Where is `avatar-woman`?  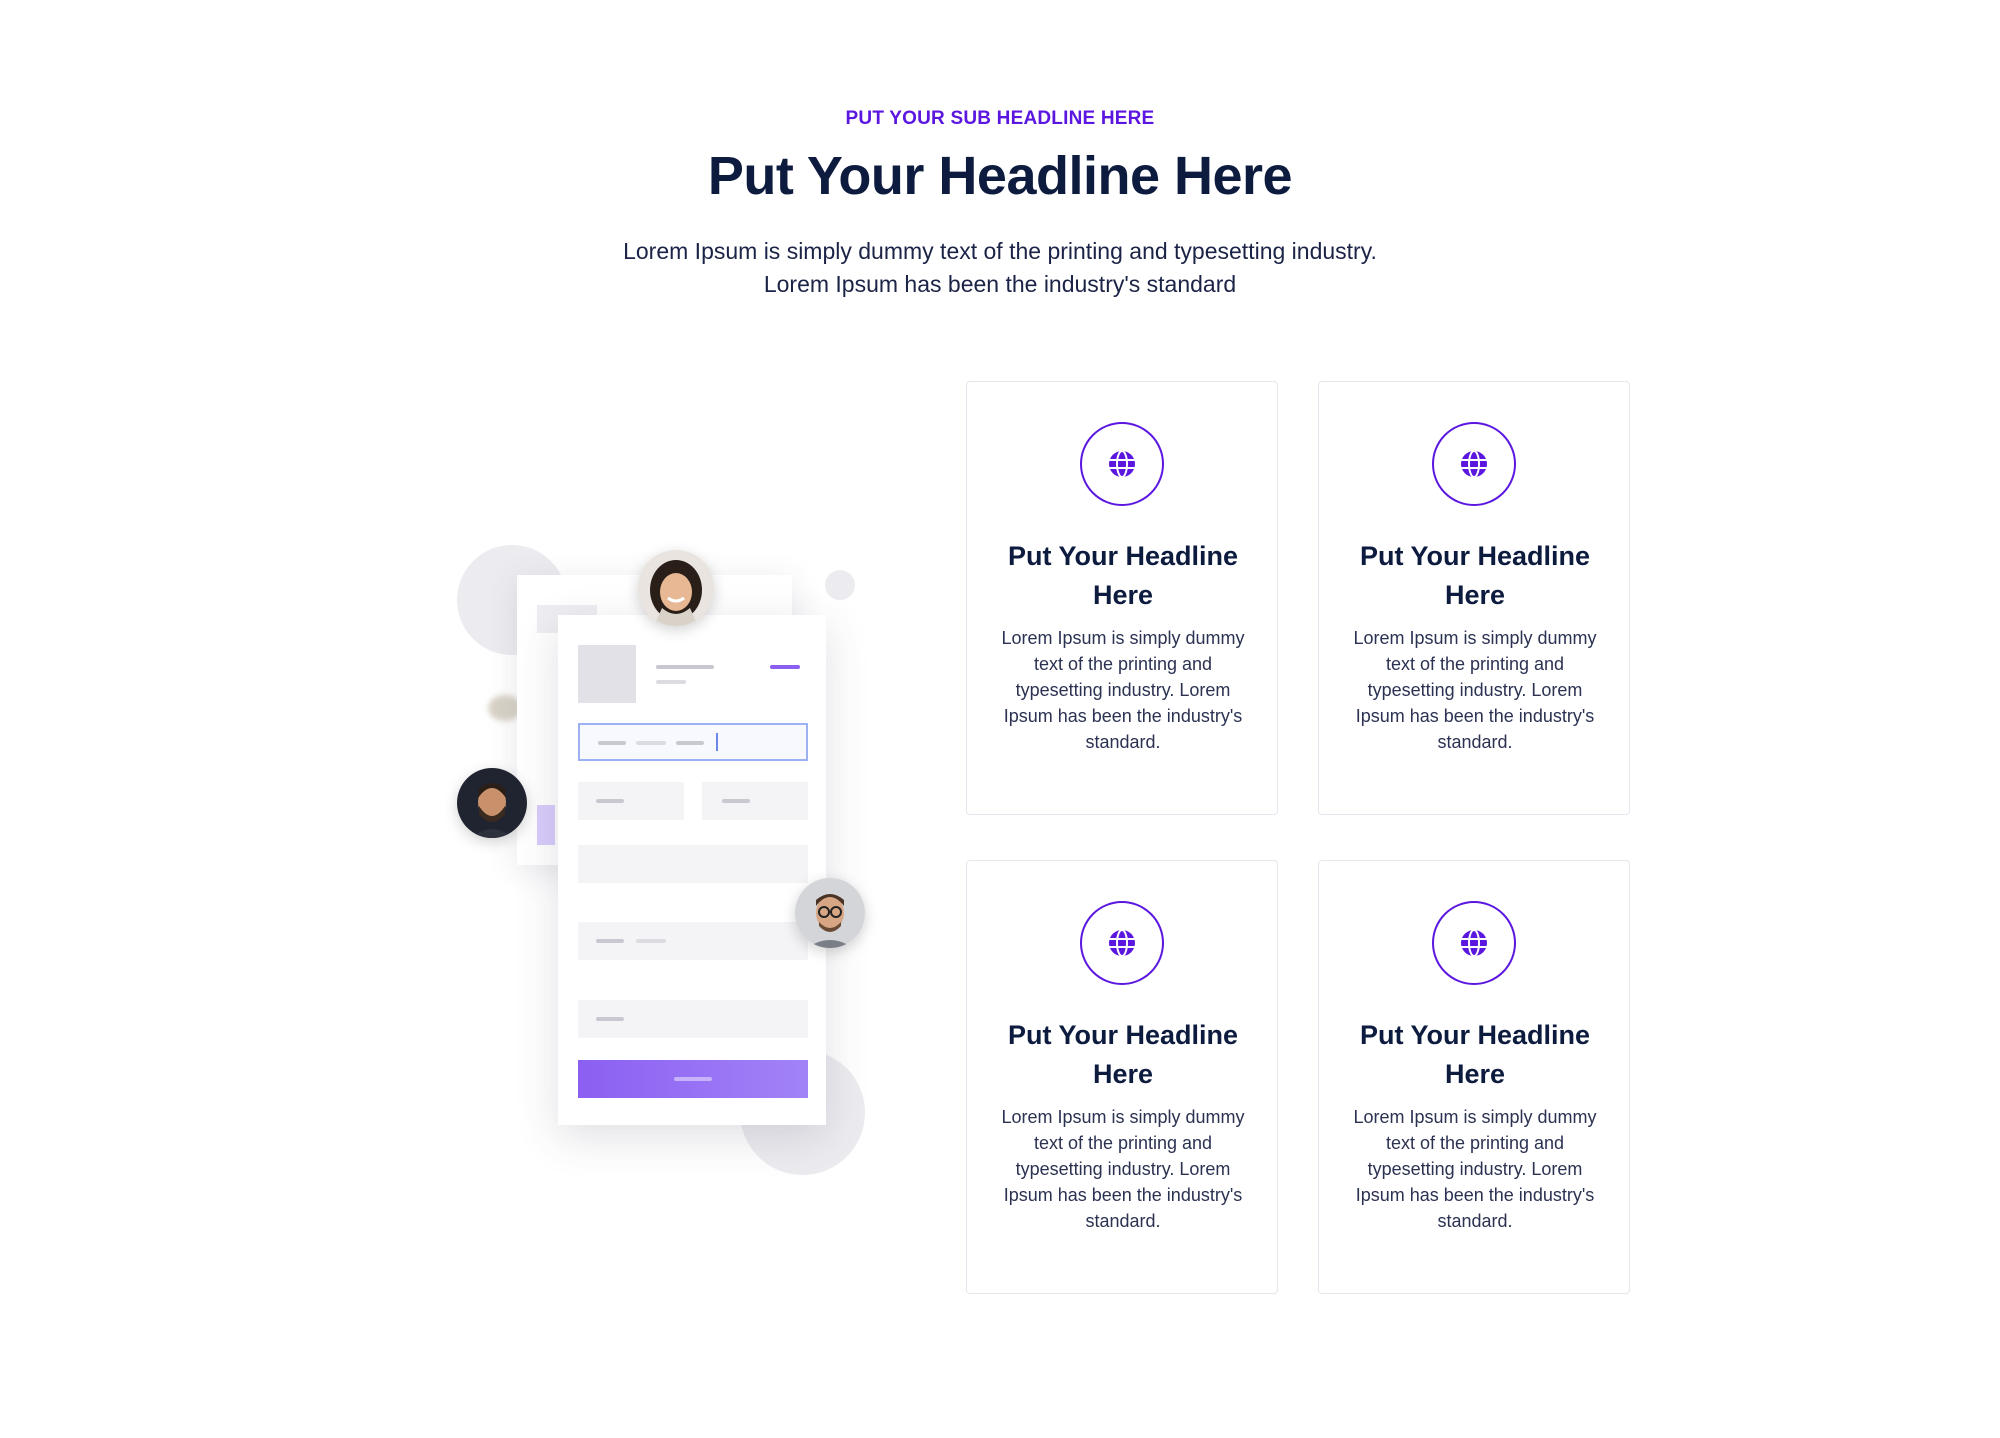 avatar-woman is located at coordinates (676, 588).